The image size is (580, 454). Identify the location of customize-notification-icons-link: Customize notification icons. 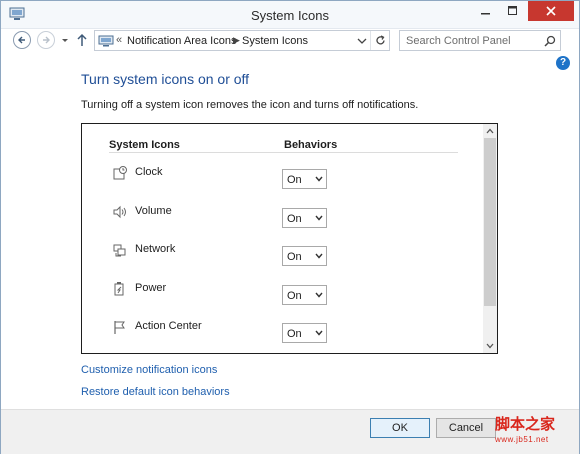
(149, 370).